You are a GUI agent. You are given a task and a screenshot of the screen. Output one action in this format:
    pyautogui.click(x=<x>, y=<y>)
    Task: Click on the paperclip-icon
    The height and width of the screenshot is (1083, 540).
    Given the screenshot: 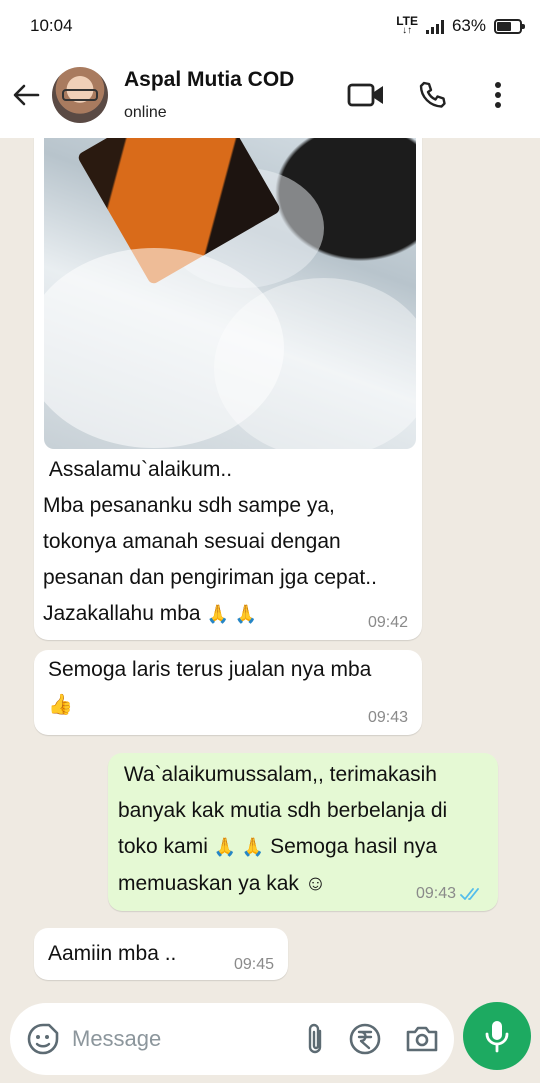 What is the action you would take?
    pyautogui.click(x=315, y=1039)
    